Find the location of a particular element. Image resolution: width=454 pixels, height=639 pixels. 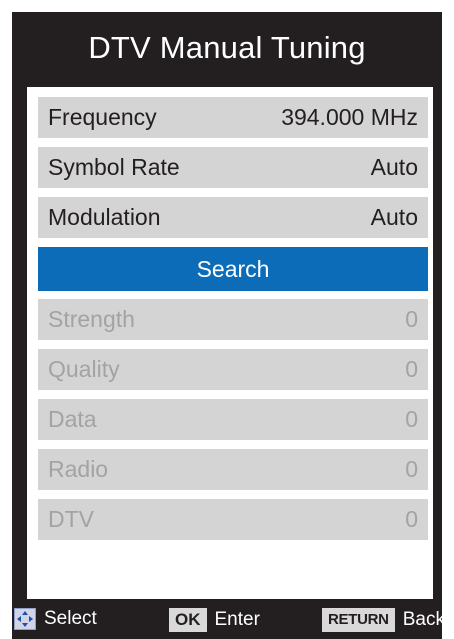

footer-hints: Select OK Enter RETURN Back is located at coordinates (228, 620).